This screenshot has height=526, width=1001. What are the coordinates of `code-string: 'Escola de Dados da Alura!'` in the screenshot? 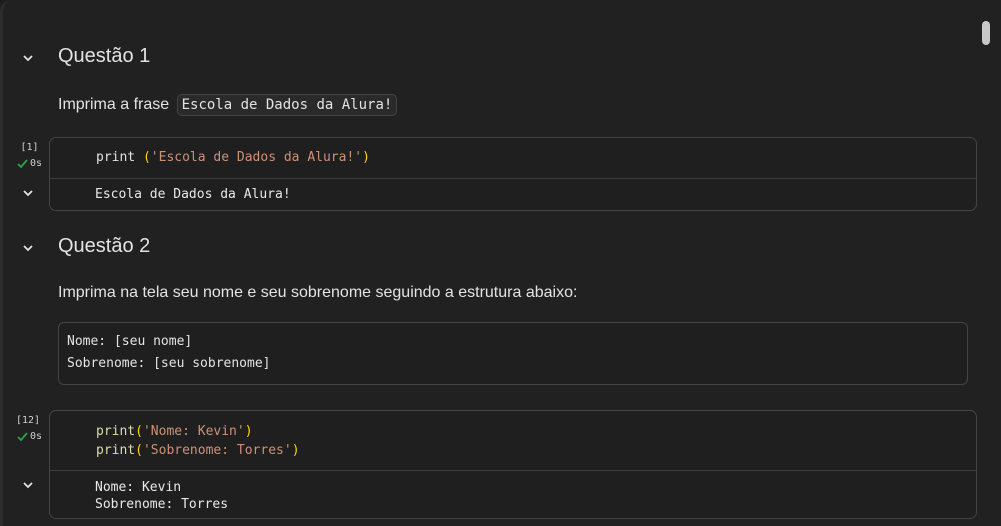 It's located at (256, 157).